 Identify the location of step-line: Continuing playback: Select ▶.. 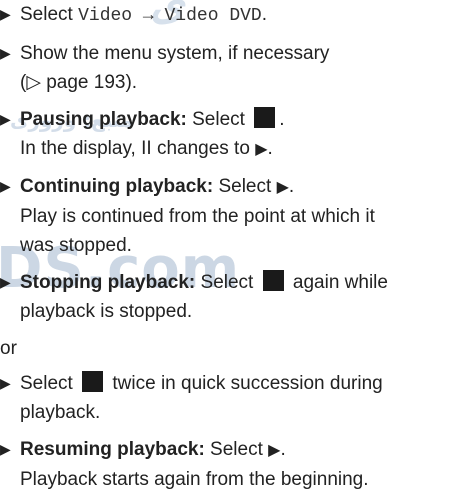
(239, 187).